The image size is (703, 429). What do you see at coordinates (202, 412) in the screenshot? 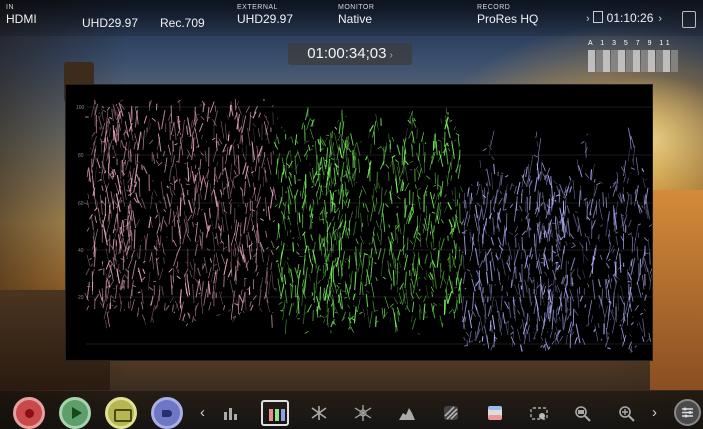
I see `chevron-left-icon: ‹` at bounding box center [202, 412].